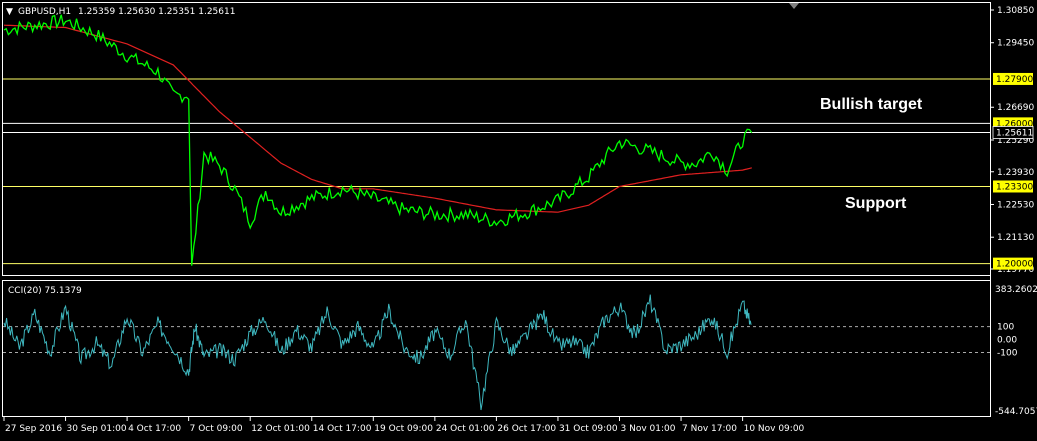 This screenshot has width=1037, height=441. Describe the element at coordinates (588, 429) in the screenshot. I see `x-tick-label-9: 31 Oct 09:00` at that location.